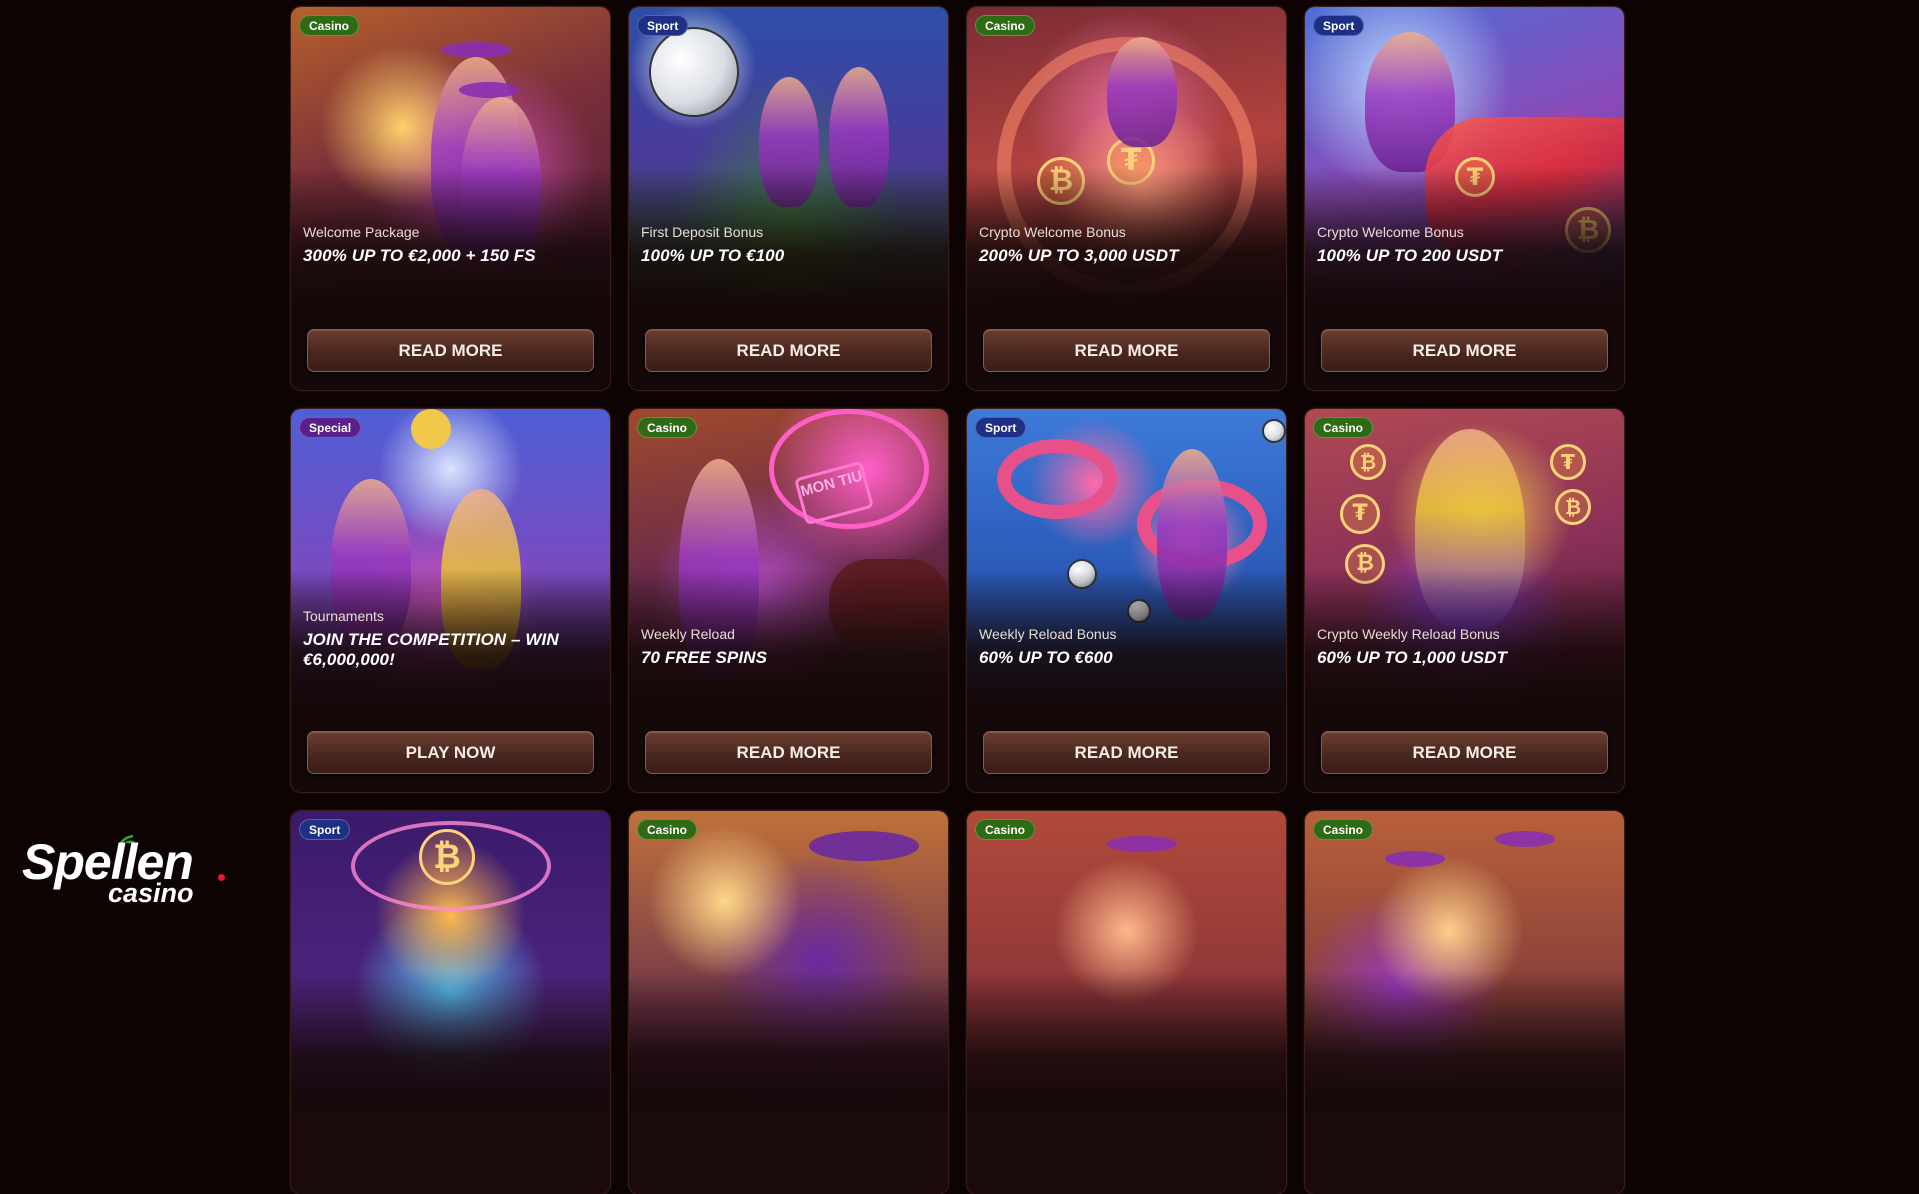 The image size is (1919, 1194). What do you see at coordinates (1408, 634) in the screenshot?
I see `promo-subtitle: Crypto Weekly Reload Bonus` at bounding box center [1408, 634].